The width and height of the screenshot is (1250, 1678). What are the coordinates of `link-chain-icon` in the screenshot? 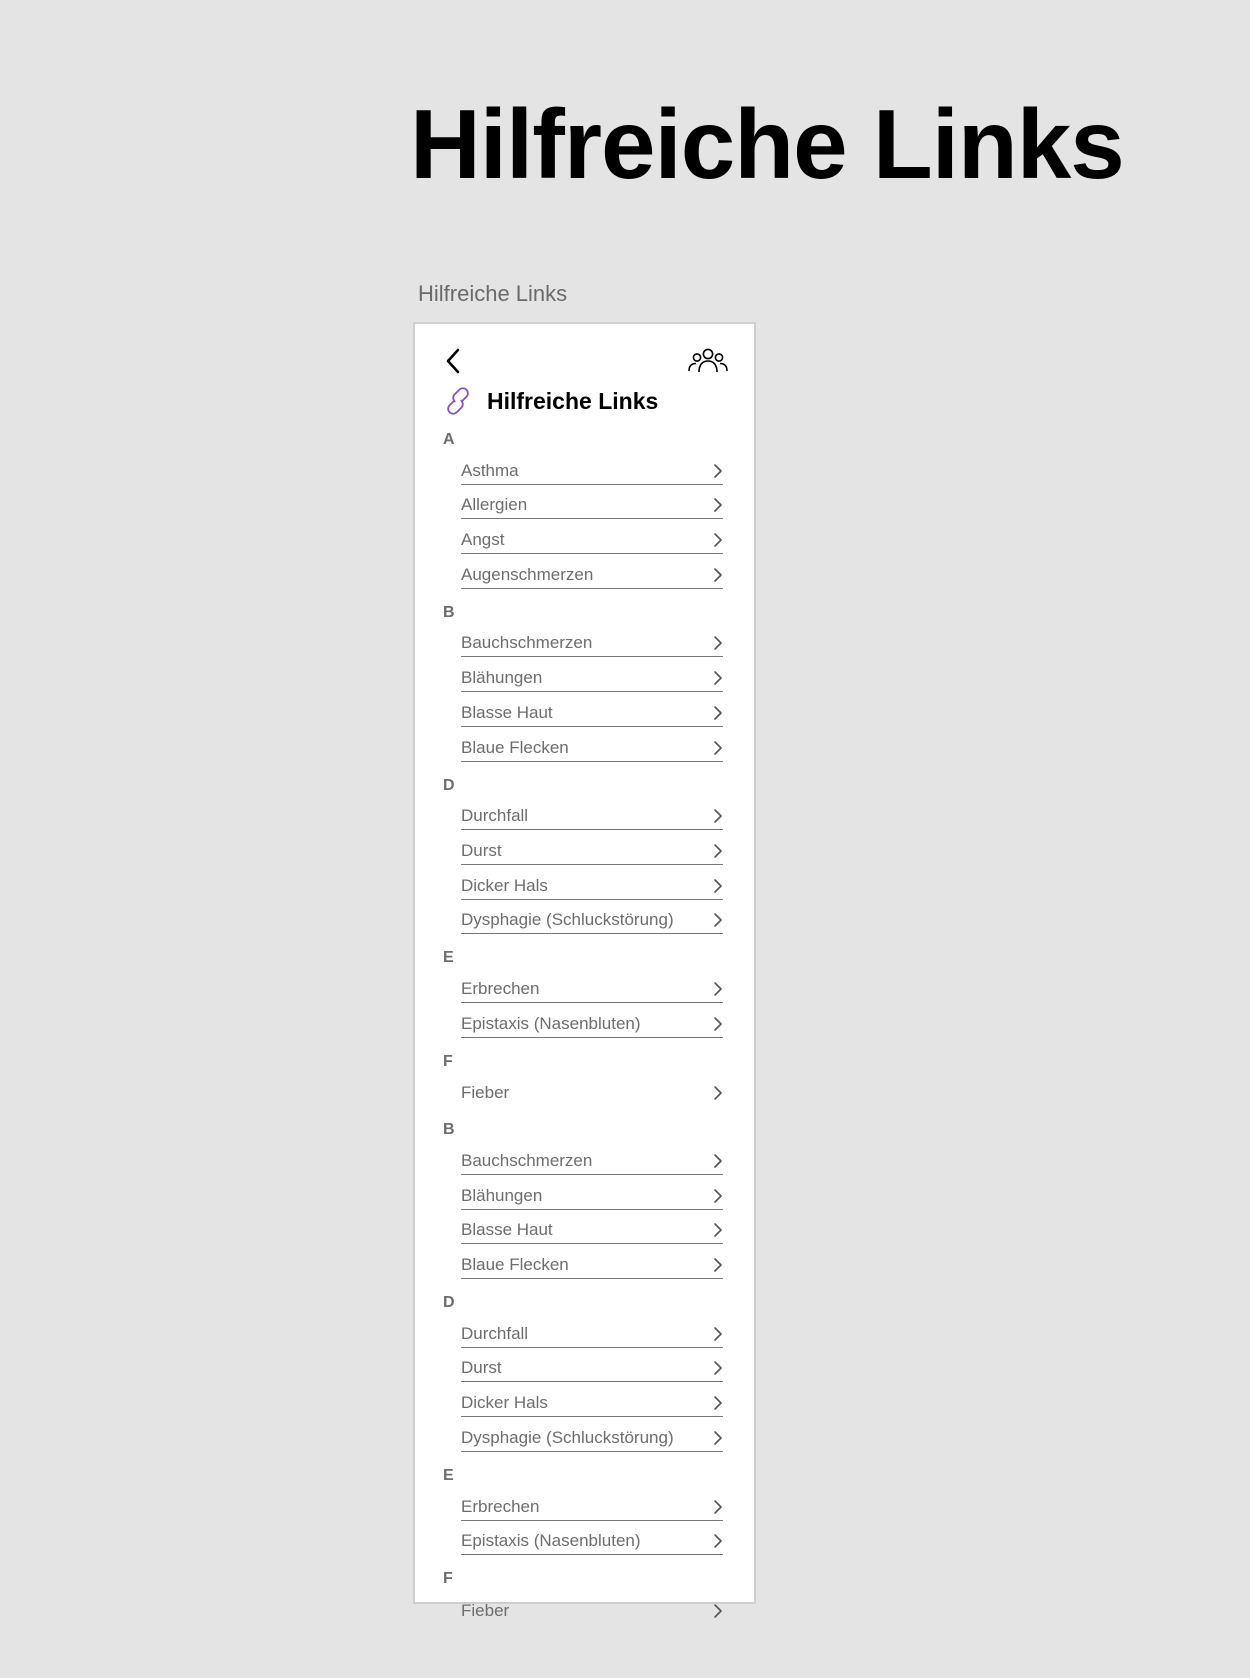 It's located at (458, 401).